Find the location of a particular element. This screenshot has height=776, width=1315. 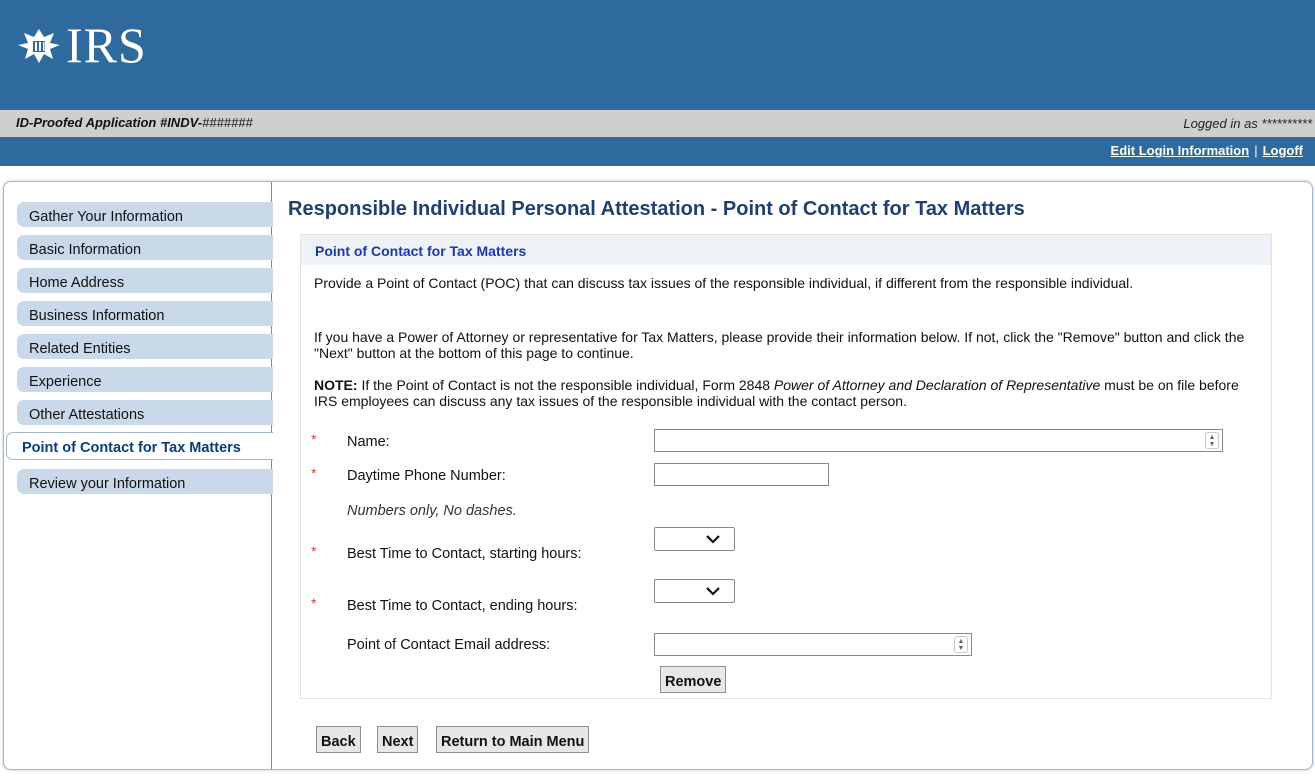

logged-in-label: Logged in as ********** is located at coordinates (1247, 123).